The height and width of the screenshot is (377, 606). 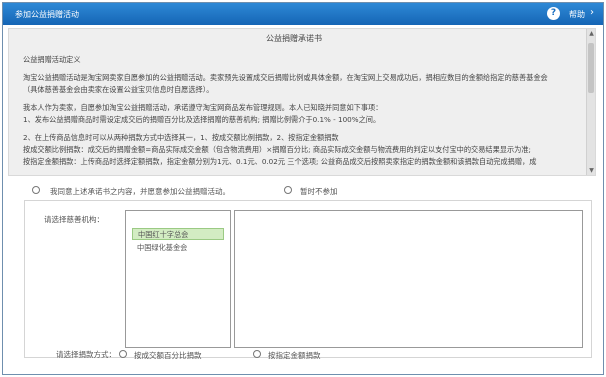 What do you see at coordinates (577, 14) in the screenshot?
I see `help-button: 帮助` at bounding box center [577, 14].